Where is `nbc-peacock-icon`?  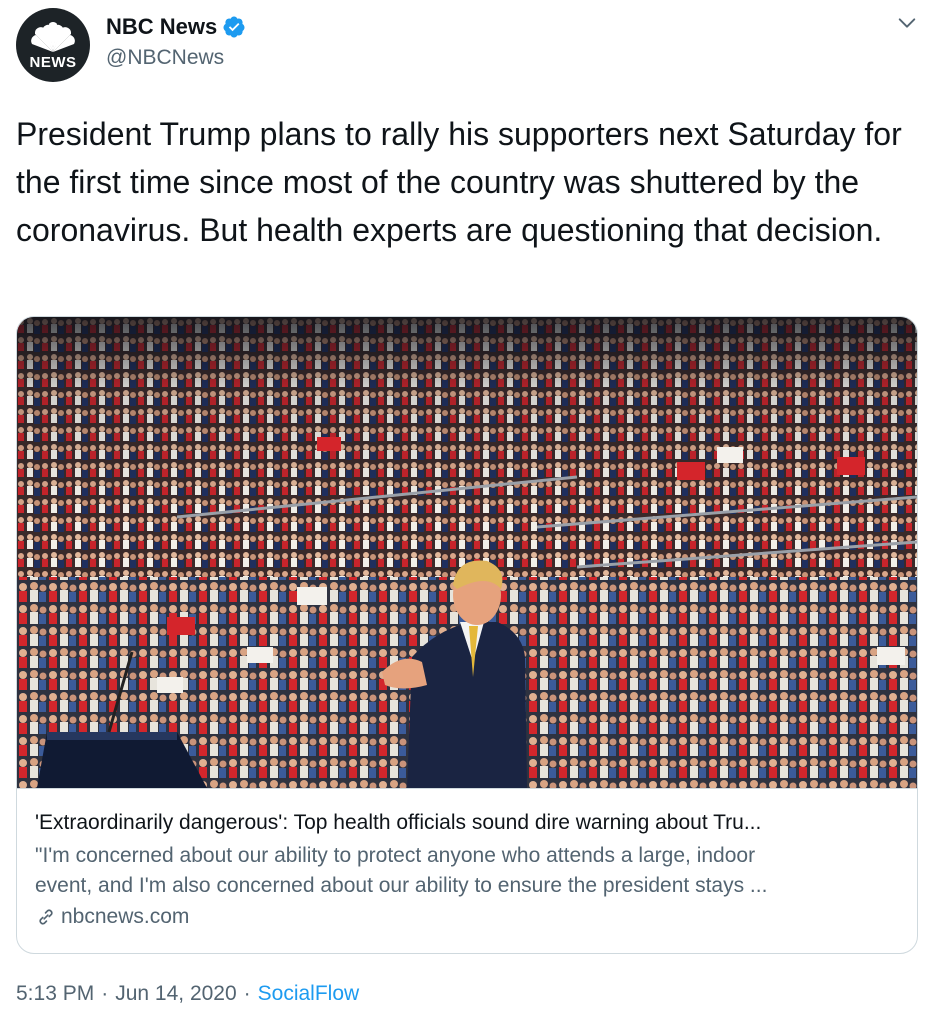
nbc-peacock-icon is located at coordinates (53, 36).